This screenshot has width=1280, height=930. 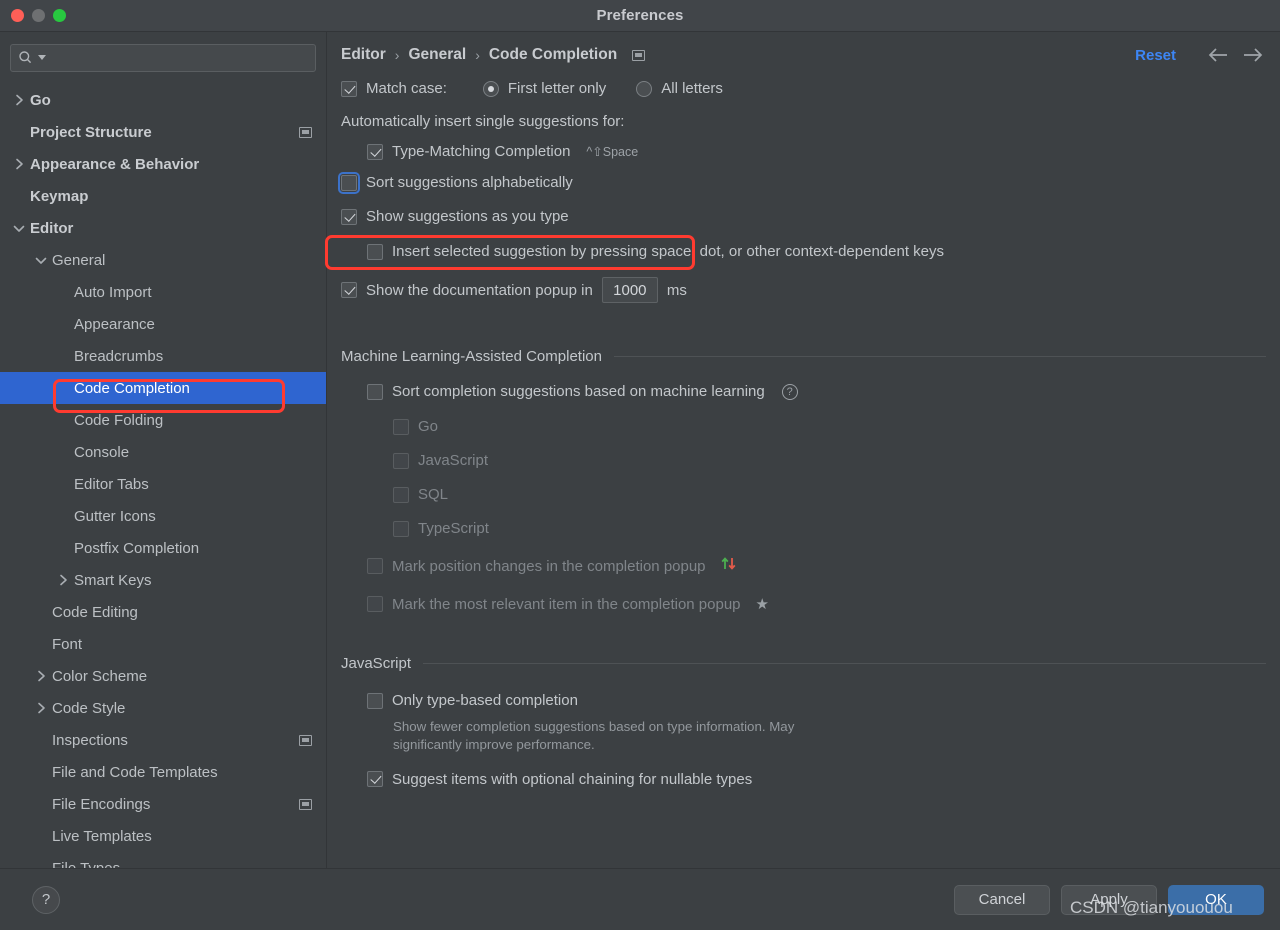 I want to click on sort-alphabetically-checkbox, so click(x=349, y=182).